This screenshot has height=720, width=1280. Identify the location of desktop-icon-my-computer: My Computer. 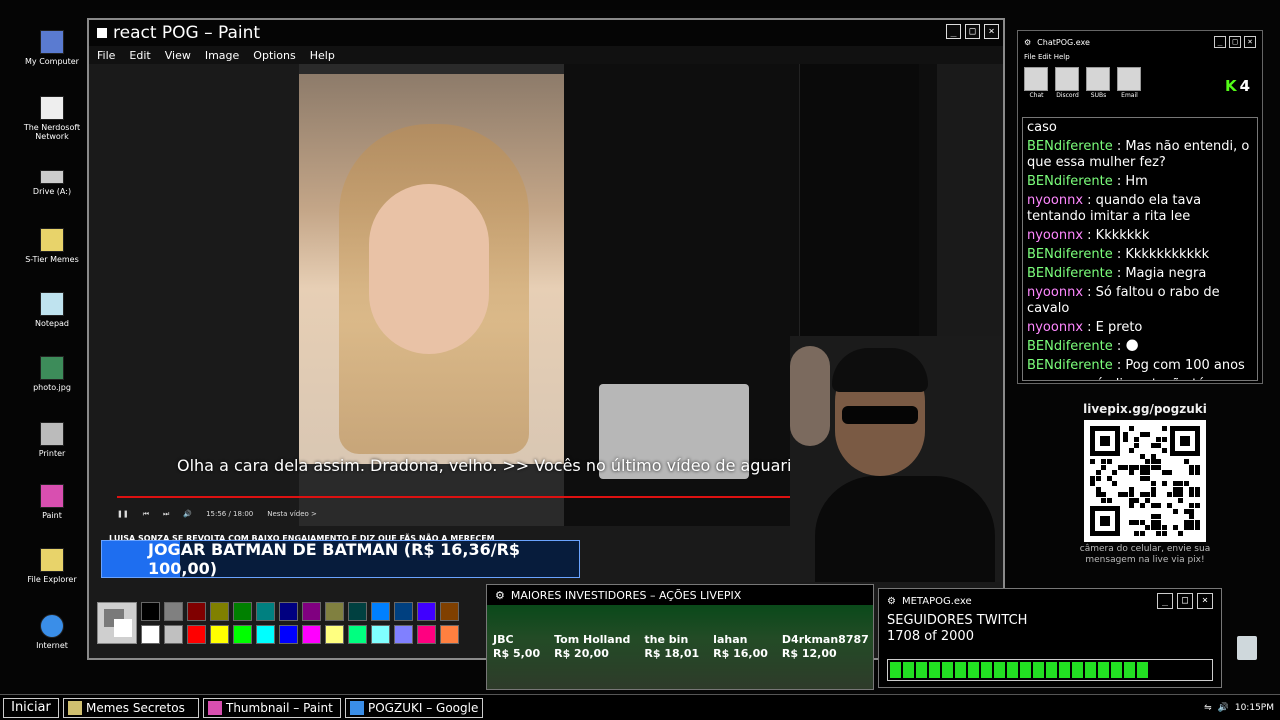
(52, 48).